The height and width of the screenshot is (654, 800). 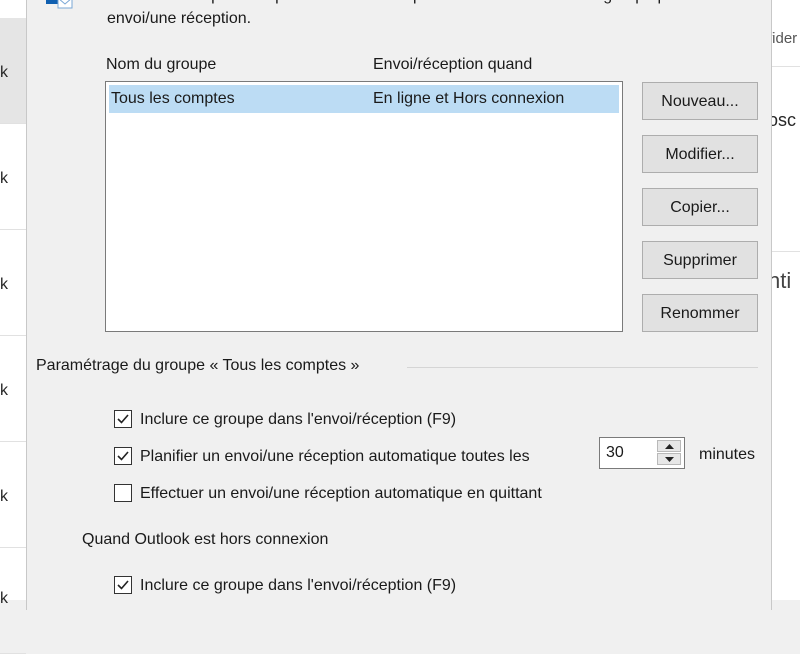 I want to click on offline-section-heading: Quand Outlook est hors connexion, so click(x=205, y=539).